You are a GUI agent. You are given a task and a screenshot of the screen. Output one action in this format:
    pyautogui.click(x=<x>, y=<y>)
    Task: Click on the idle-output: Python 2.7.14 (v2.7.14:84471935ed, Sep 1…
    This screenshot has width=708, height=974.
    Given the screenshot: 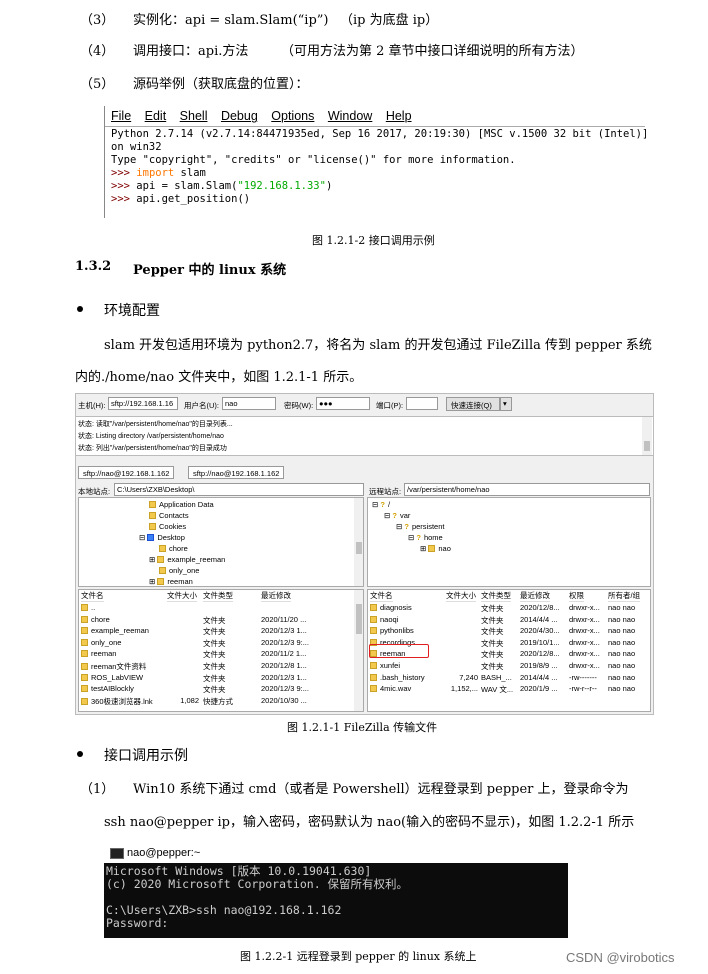 What is the action you would take?
    pyautogui.click(x=379, y=167)
    